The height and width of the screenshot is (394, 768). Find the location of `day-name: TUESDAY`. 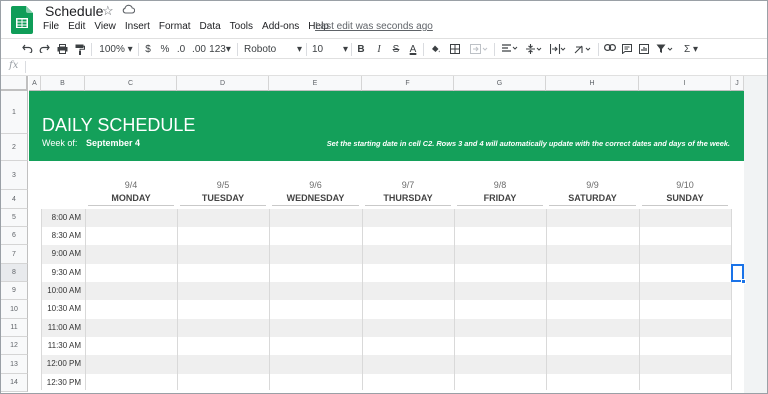

day-name: TUESDAY is located at coordinates (223, 198).